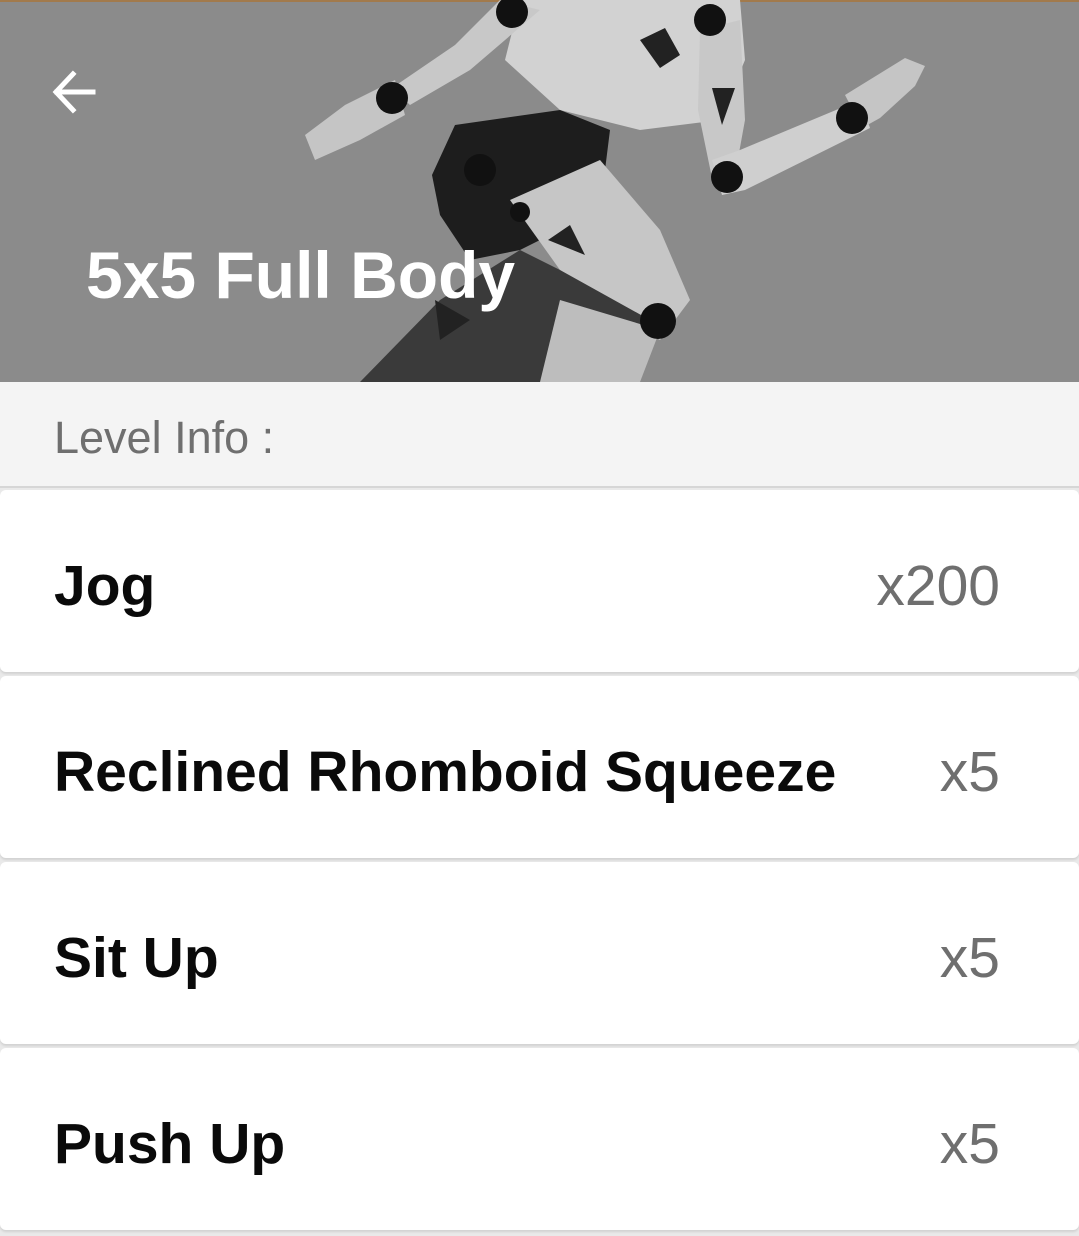  What do you see at coordinates (539, 581) in the screenshot?
I see `exercise-row-jog: Jog x200` at bounding box center [539, 581].